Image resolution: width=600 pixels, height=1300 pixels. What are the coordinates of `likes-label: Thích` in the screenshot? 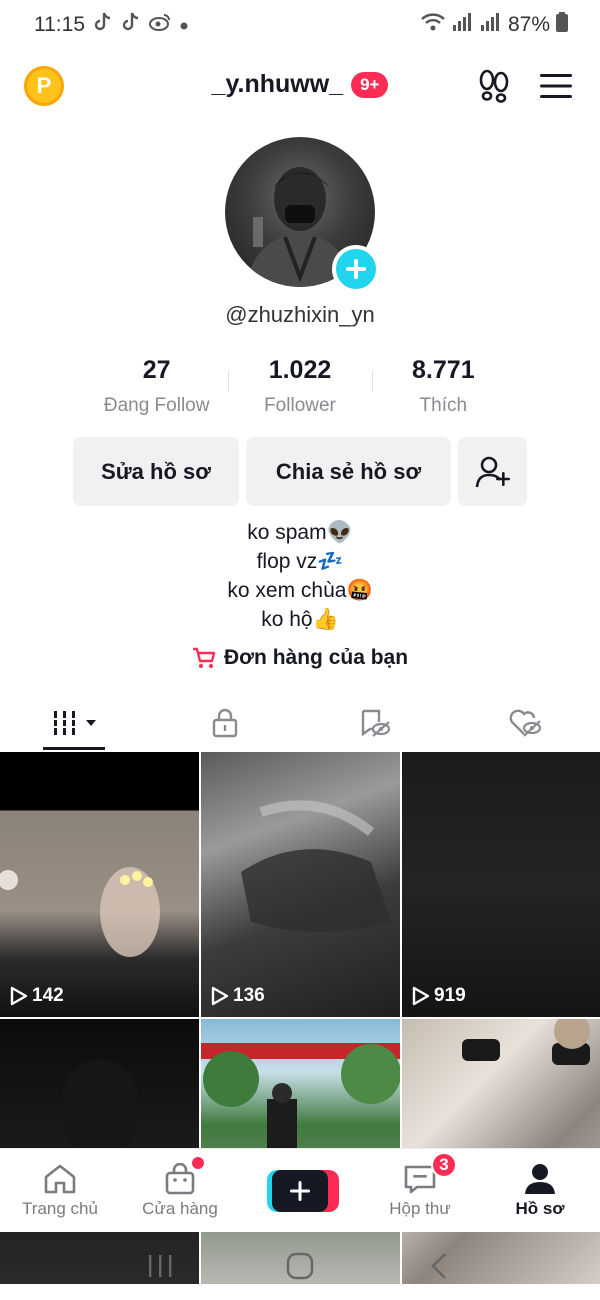 It's located at (443, 405).